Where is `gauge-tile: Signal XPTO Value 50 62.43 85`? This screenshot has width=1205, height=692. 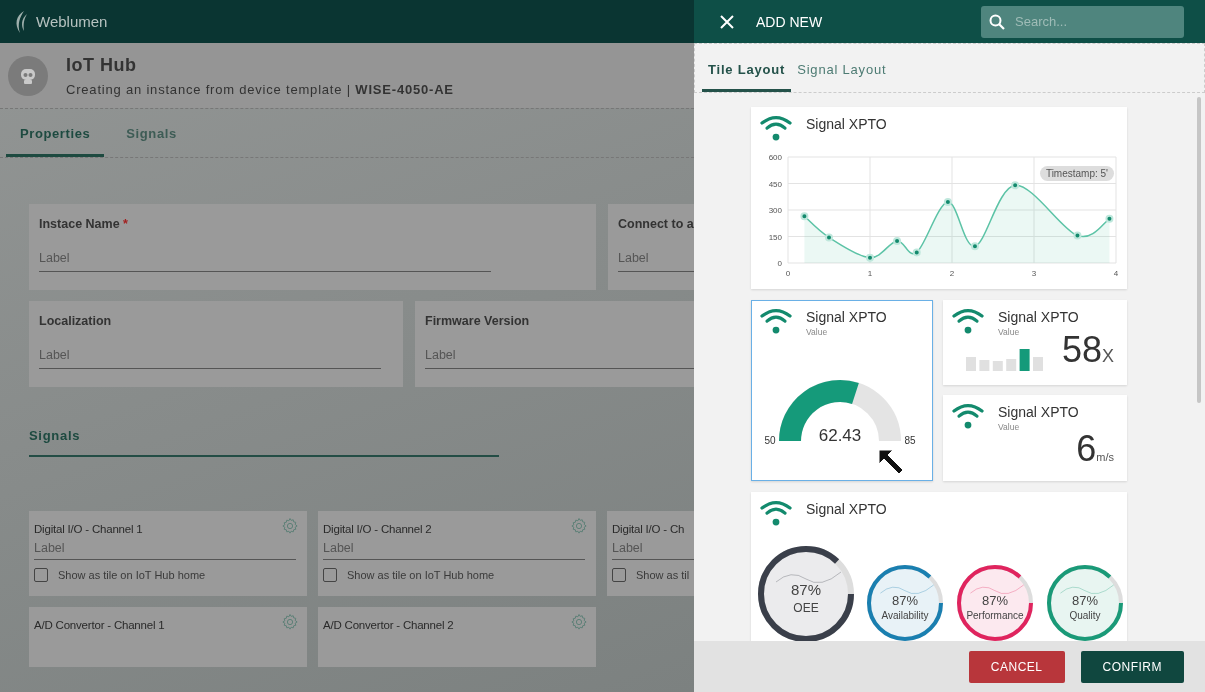 gauge-tile: Signal XPTO Value 50 62.43 85 is located at coordinates (842, 390).